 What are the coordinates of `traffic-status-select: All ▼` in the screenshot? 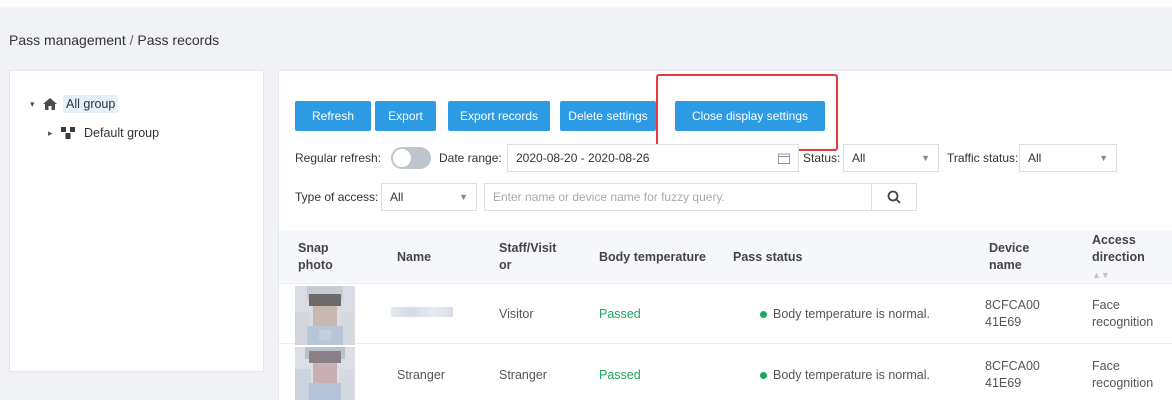 It's located at (1068, 158).